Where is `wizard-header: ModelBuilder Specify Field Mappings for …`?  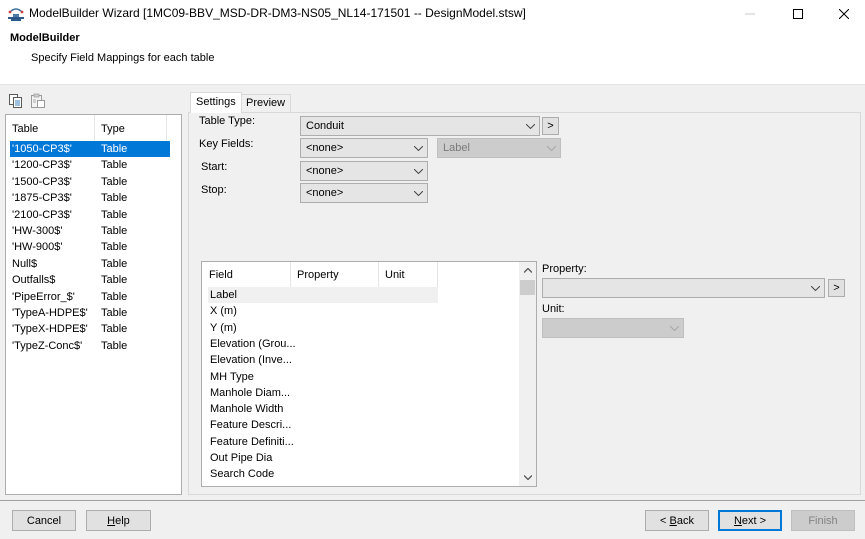
wizard-header: ModelBuilder Specify Field Mappings for … is located at coordinates (432, 56).